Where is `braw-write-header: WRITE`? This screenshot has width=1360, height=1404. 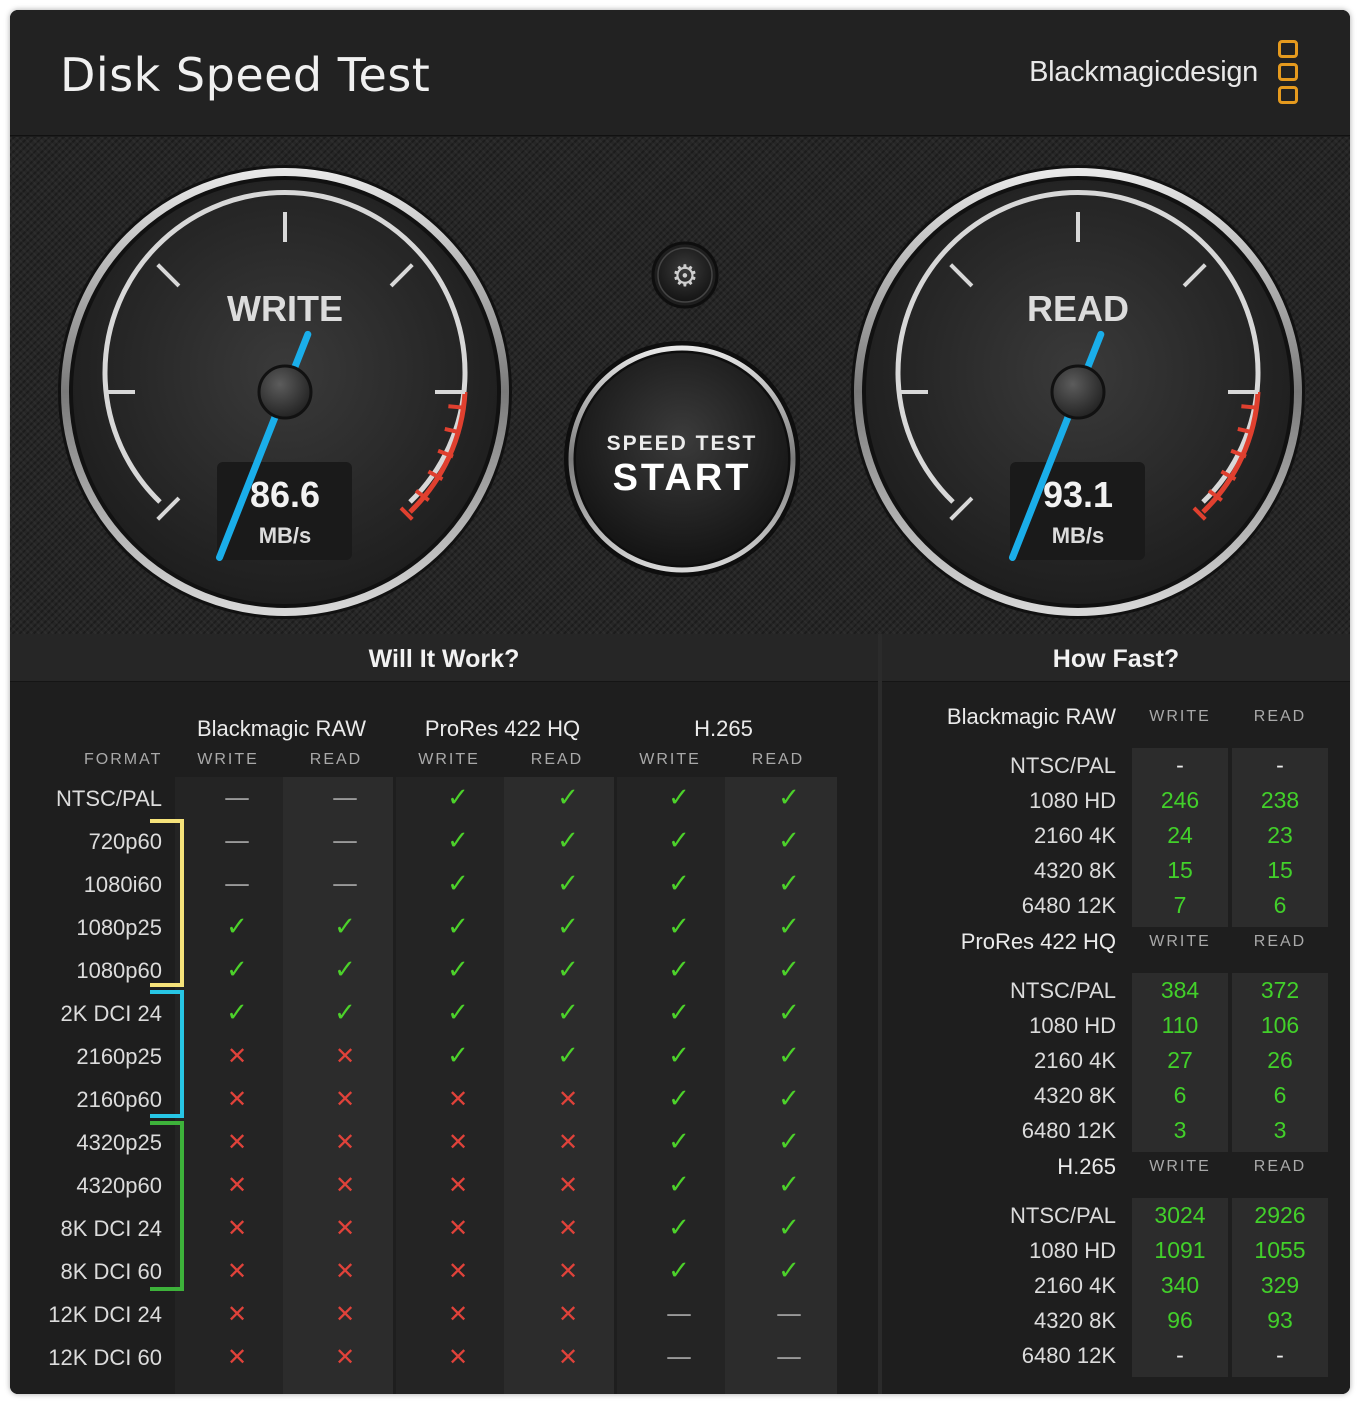
braw-write-header: WRITE is located at coordinates (228, 759).